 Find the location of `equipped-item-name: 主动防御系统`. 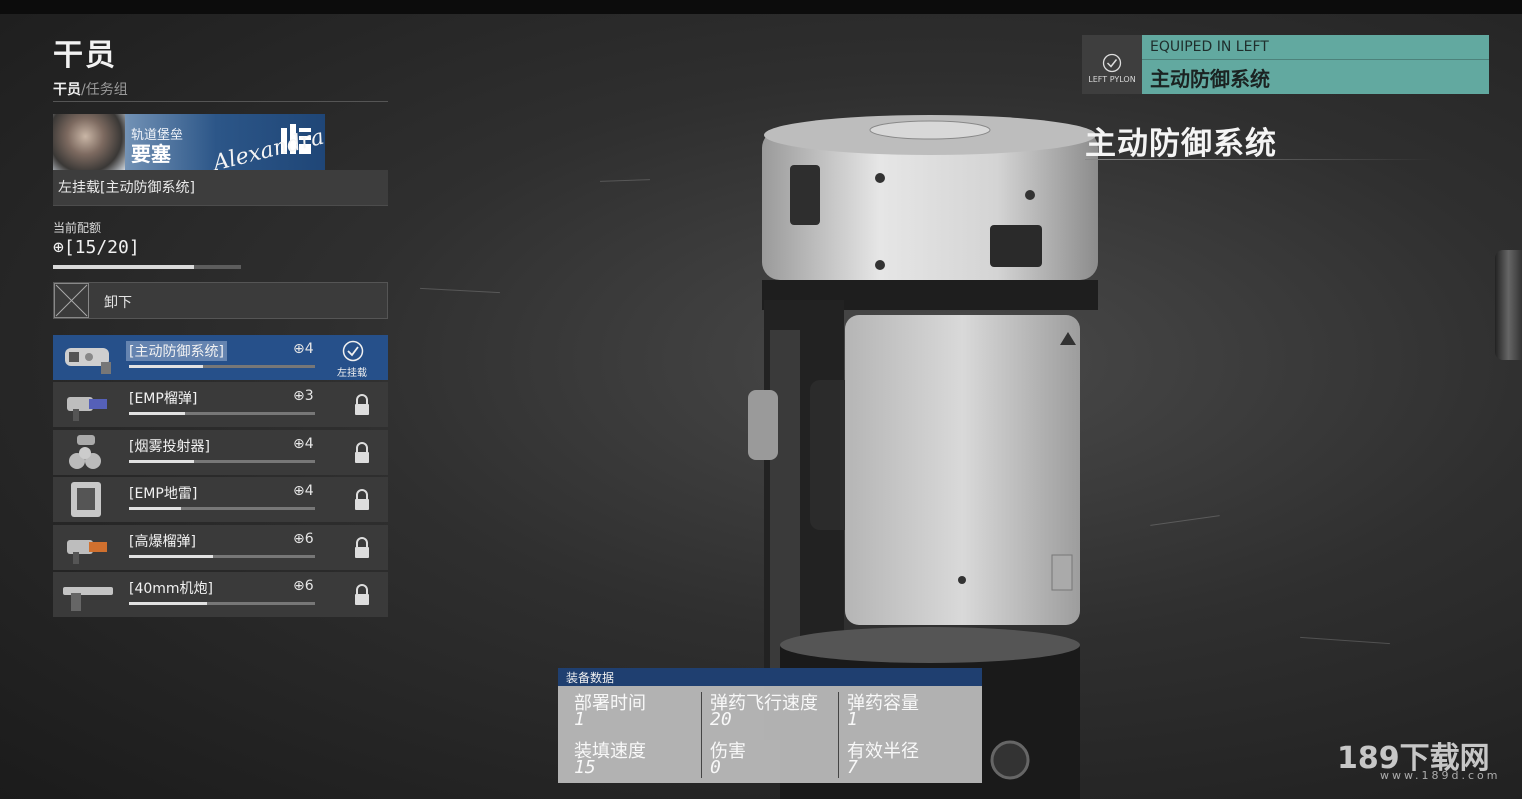

equipped-item-name: 主动防御系统 is located at coordinates (1210, 79).